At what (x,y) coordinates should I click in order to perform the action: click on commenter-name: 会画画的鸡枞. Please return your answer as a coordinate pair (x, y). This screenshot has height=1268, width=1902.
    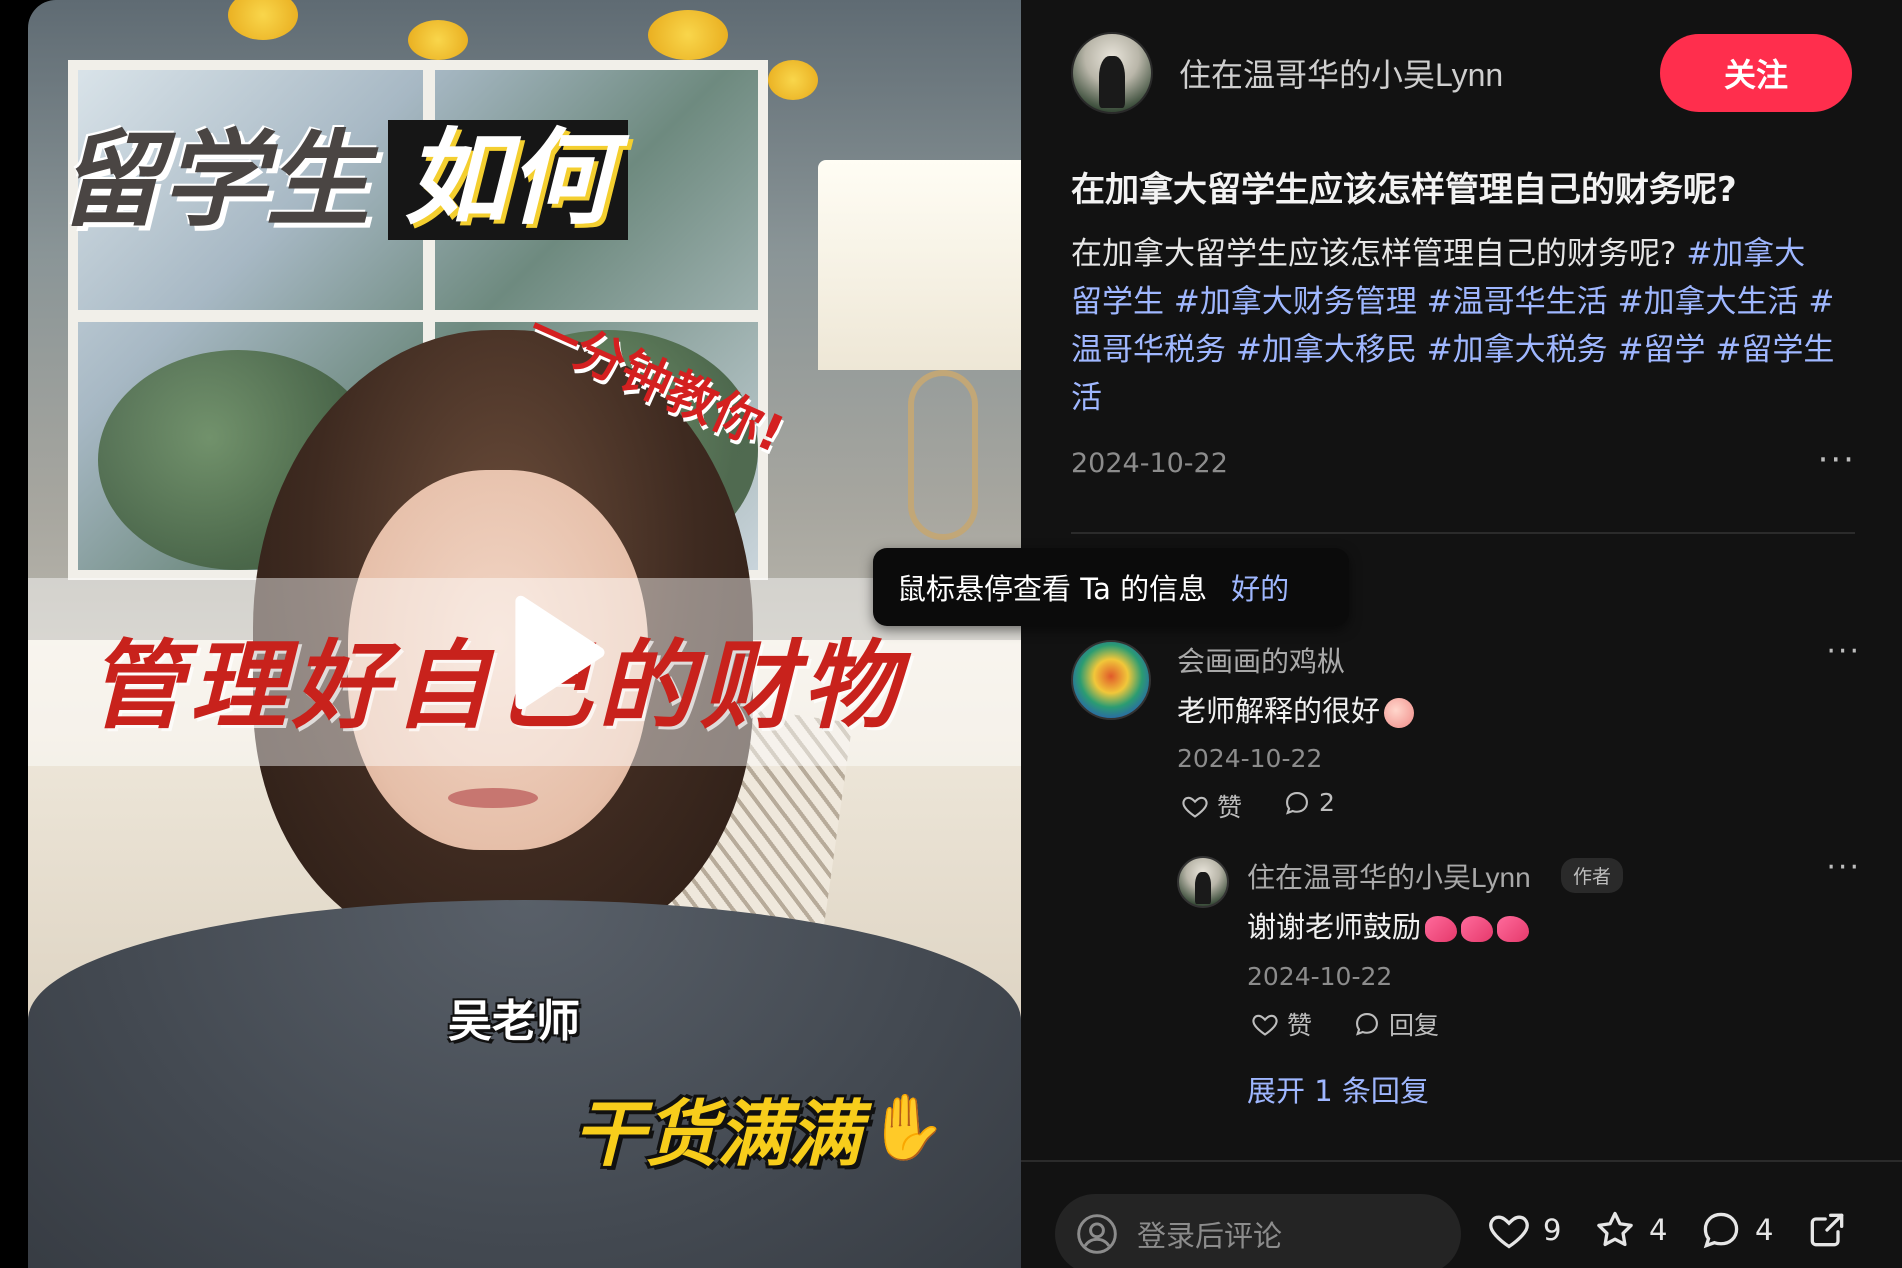
    Looking at the image, I should click on (1261, 660).